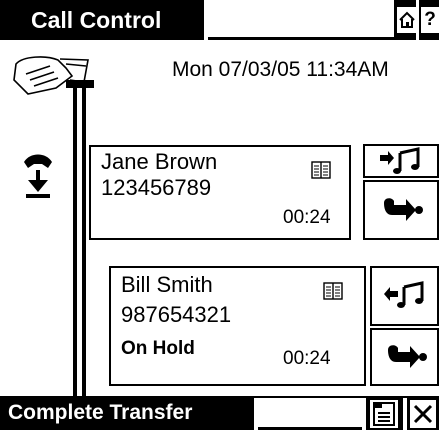  Describe the element at coordinates (127, 414) in the screenshot. I see `complete-transfer-button: Complete Transfer` at that location.